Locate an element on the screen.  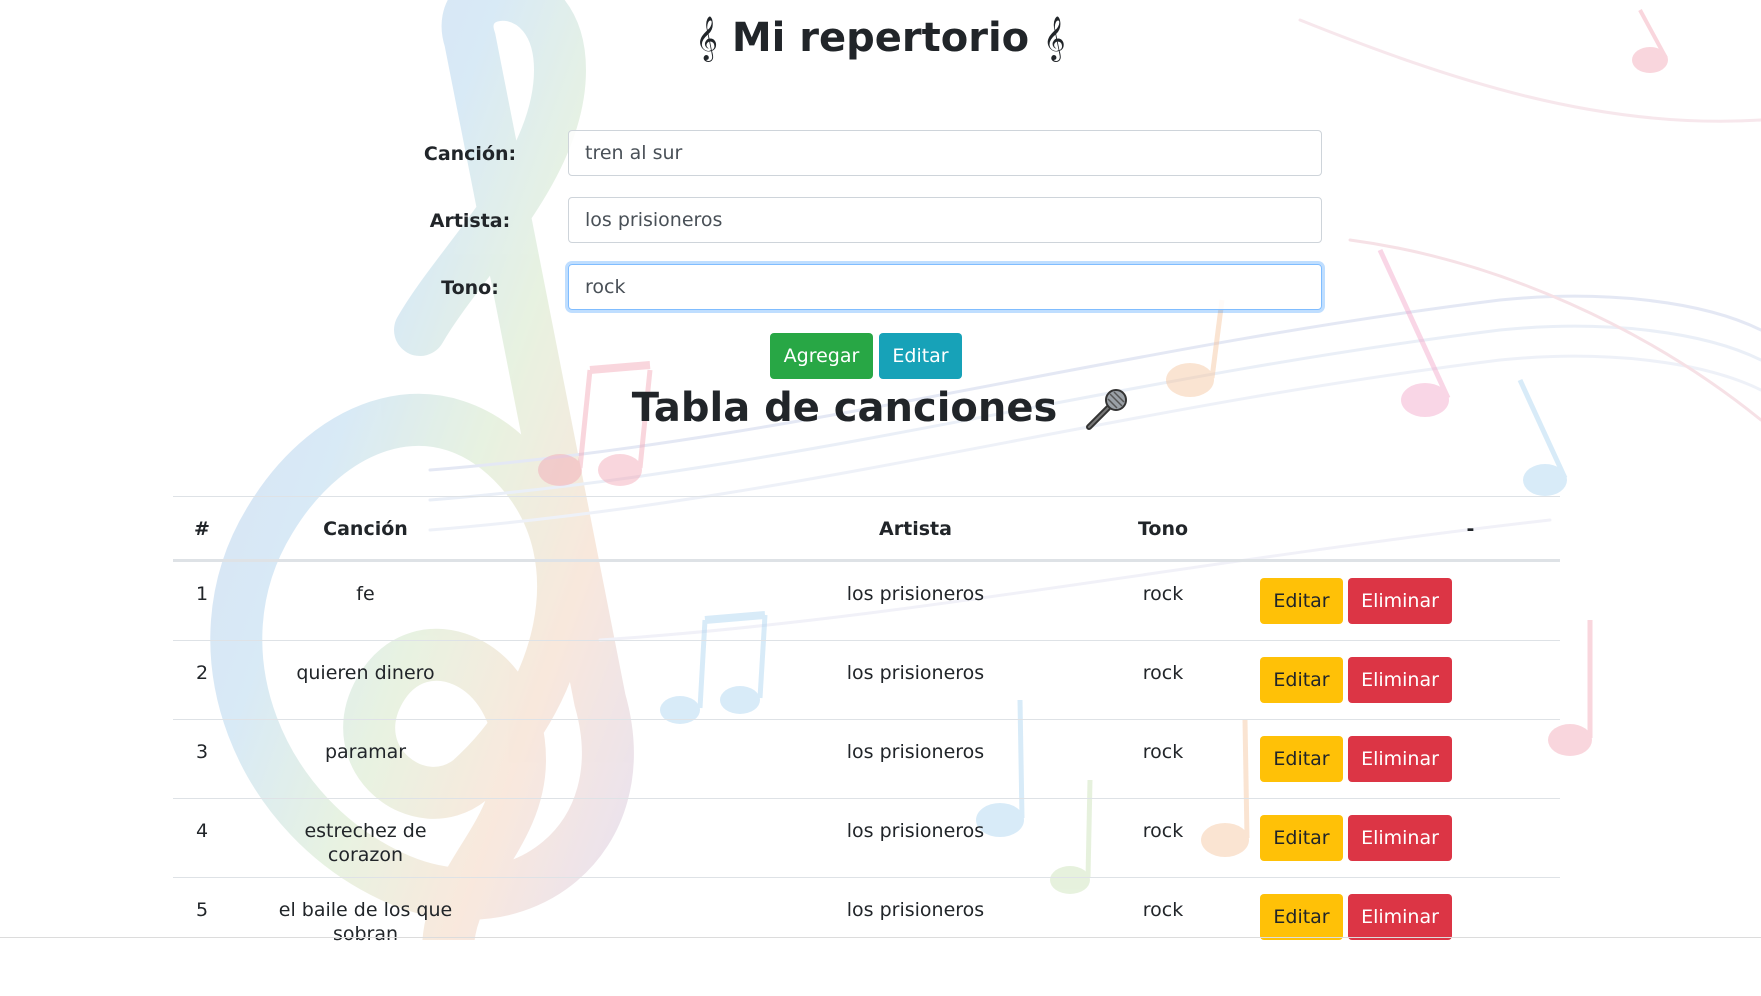
tone-form-row: Tono: rock is located at coordinates (880, 288).